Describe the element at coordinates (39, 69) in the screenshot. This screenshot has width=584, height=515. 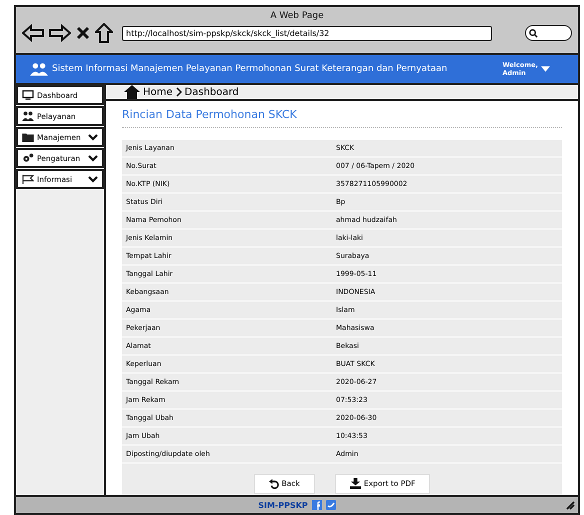
I see `users-icon` at that location.